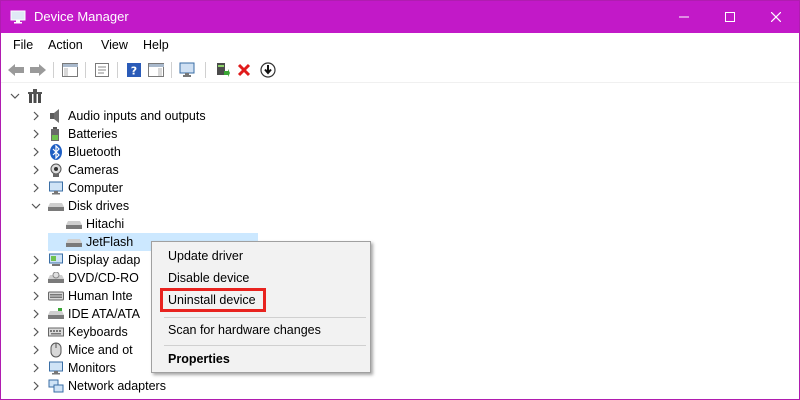  I want to click on forward-arrow-icon, so click(38, 70).